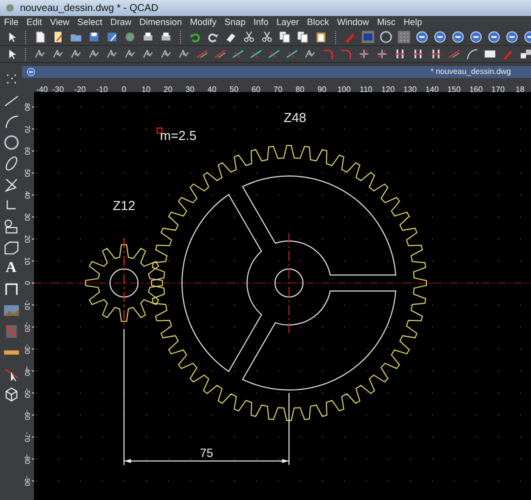 The image size is (531, 500). I want to click on ruler-label: 130, so click(410, 89).